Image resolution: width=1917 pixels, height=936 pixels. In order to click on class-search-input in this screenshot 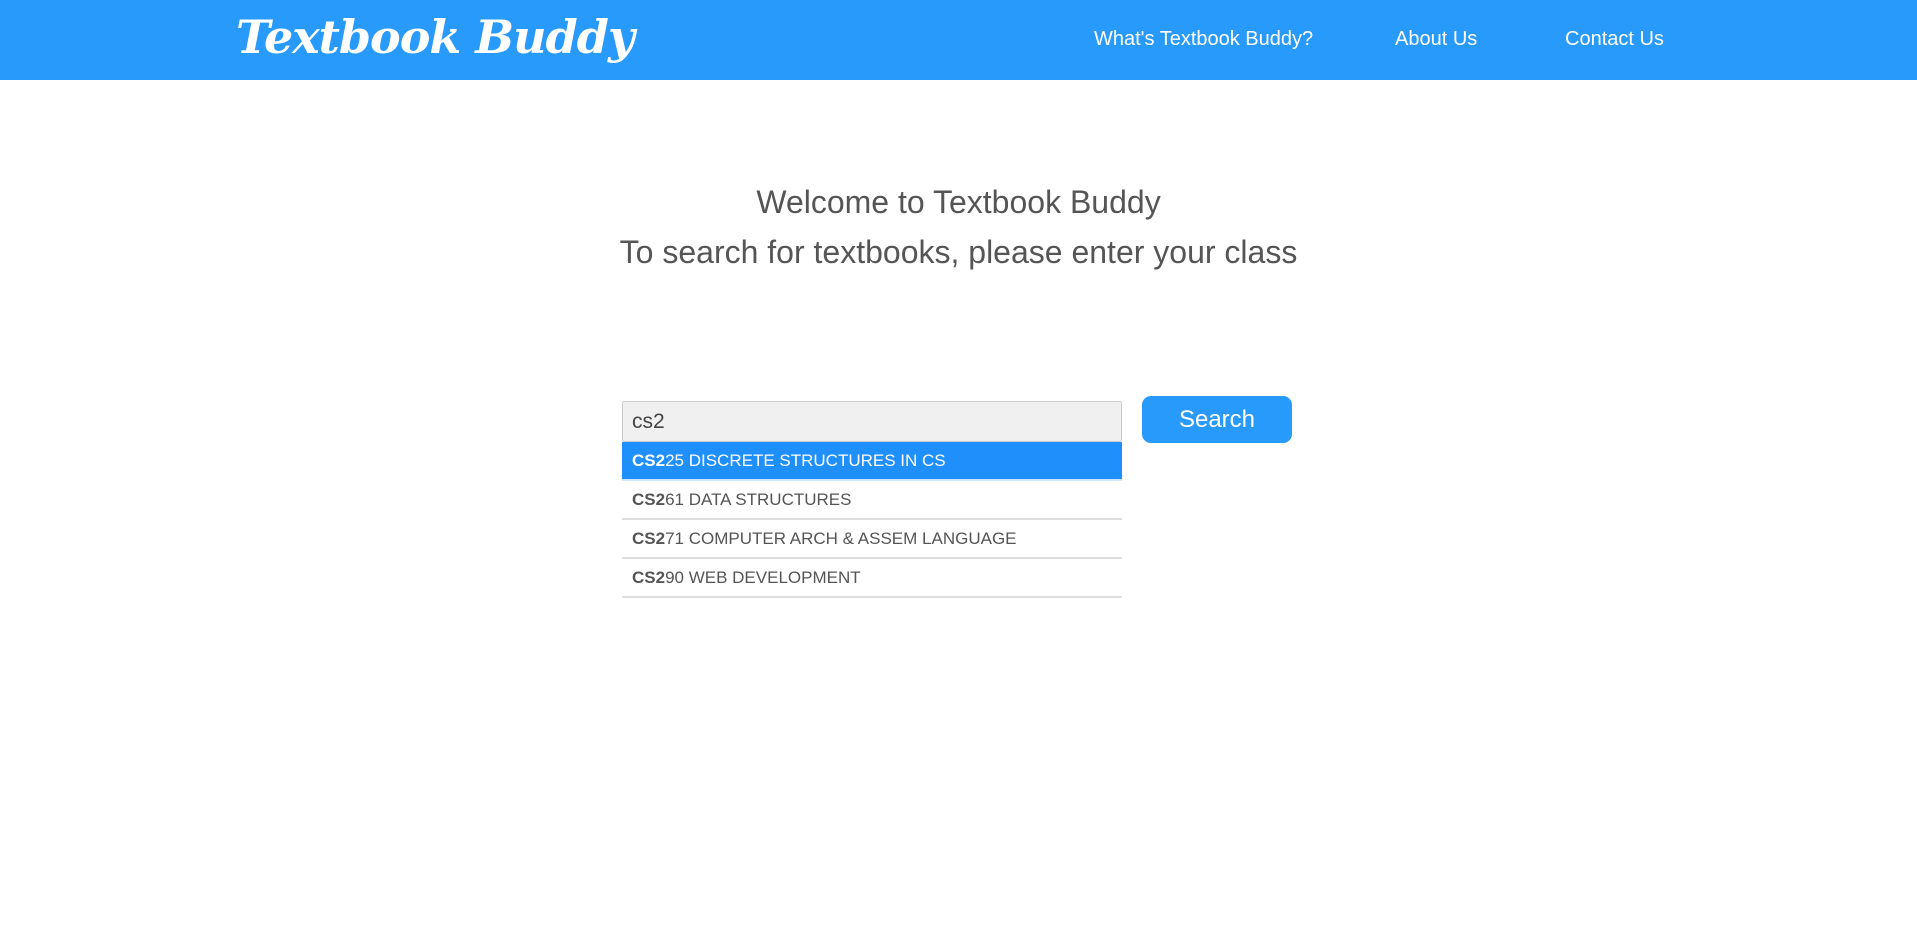, I will do `click(872, 421)`.